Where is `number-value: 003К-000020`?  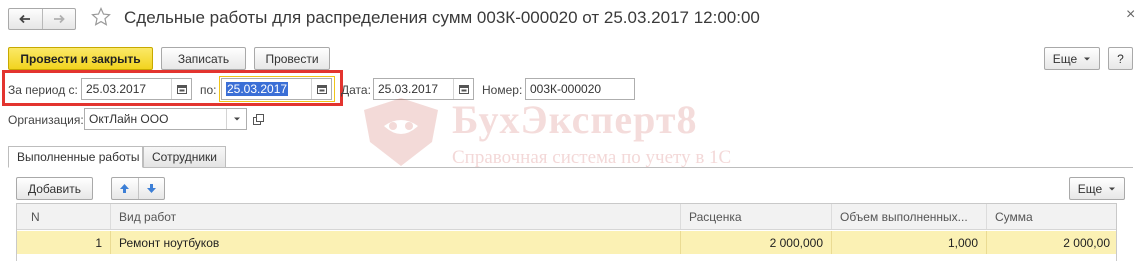
number-value: 003К-000020 is located at coordinates (566, 89).